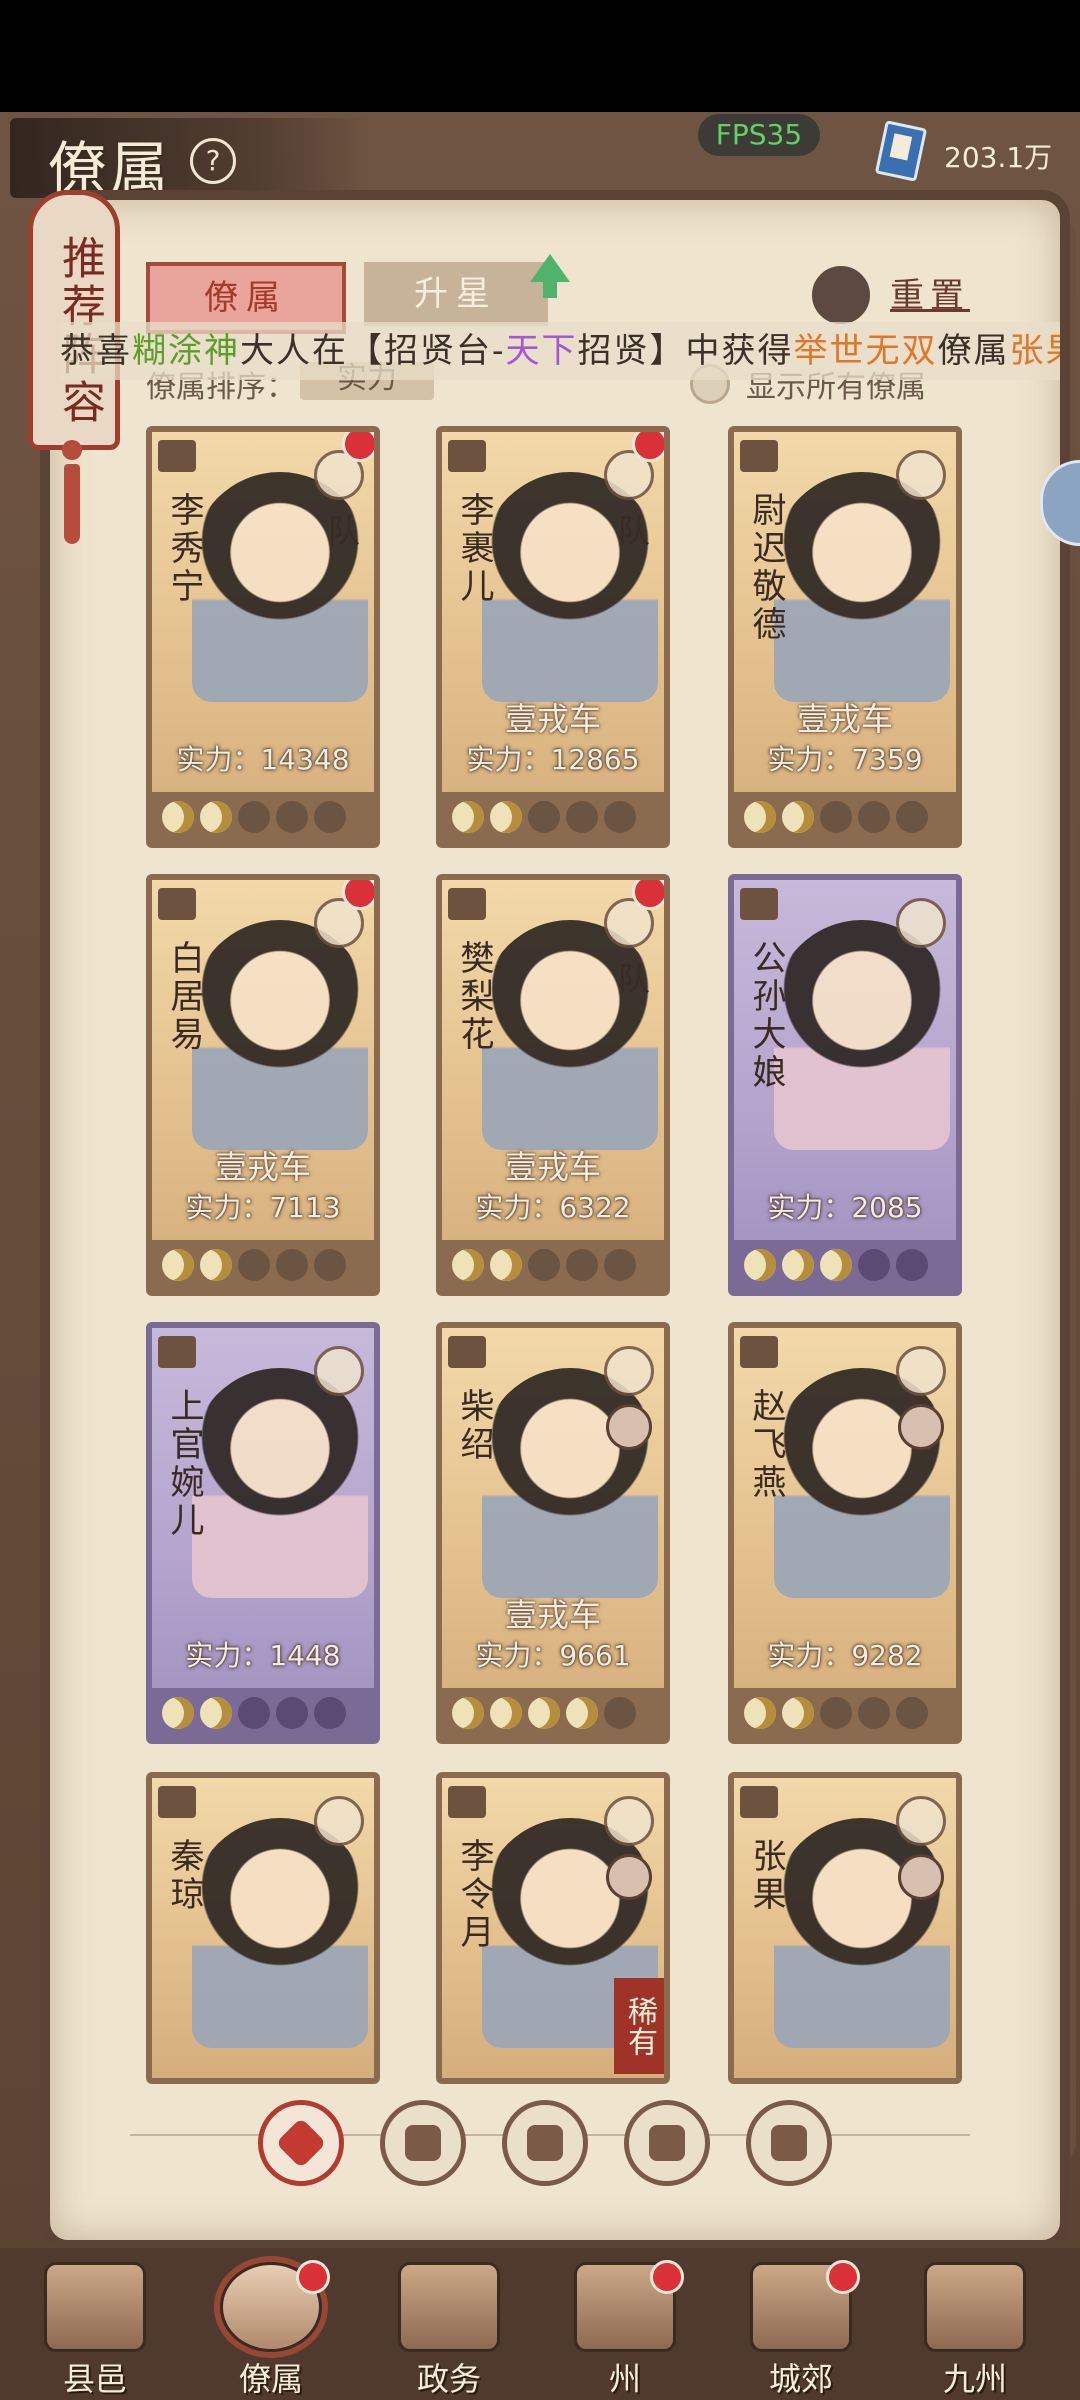 The image size is (1080, 2400). What do you see at coordinates (800, 2379) in the screenshot?
I see `nav-label: 城郊` at bounding box center [800, 2379].